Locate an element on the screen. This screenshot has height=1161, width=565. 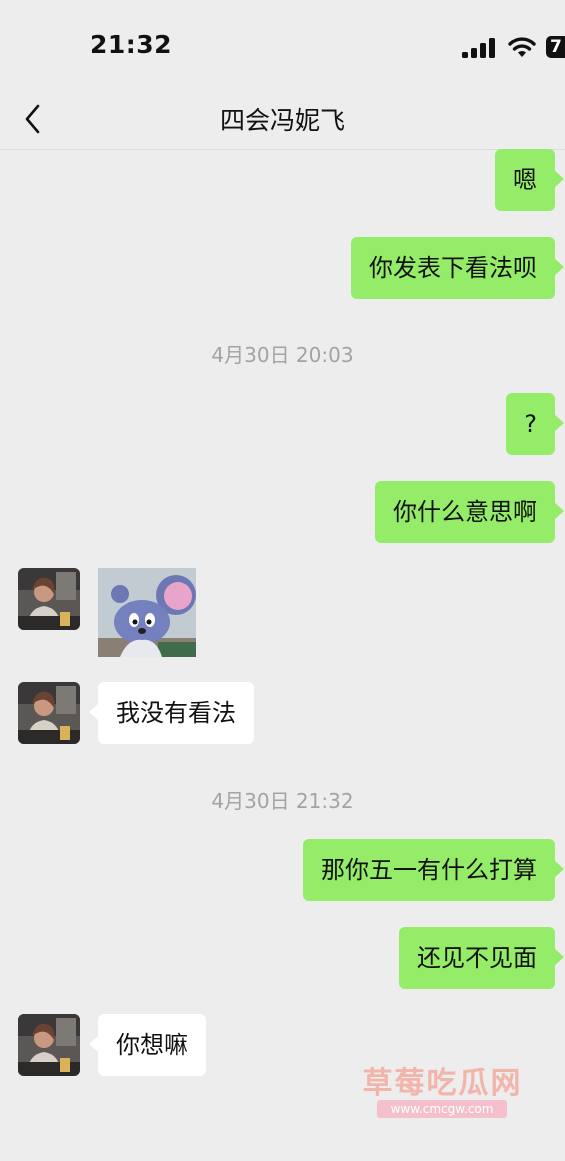
message-bubble-sent: 还见不见面 is located at coordinates (481, 958).